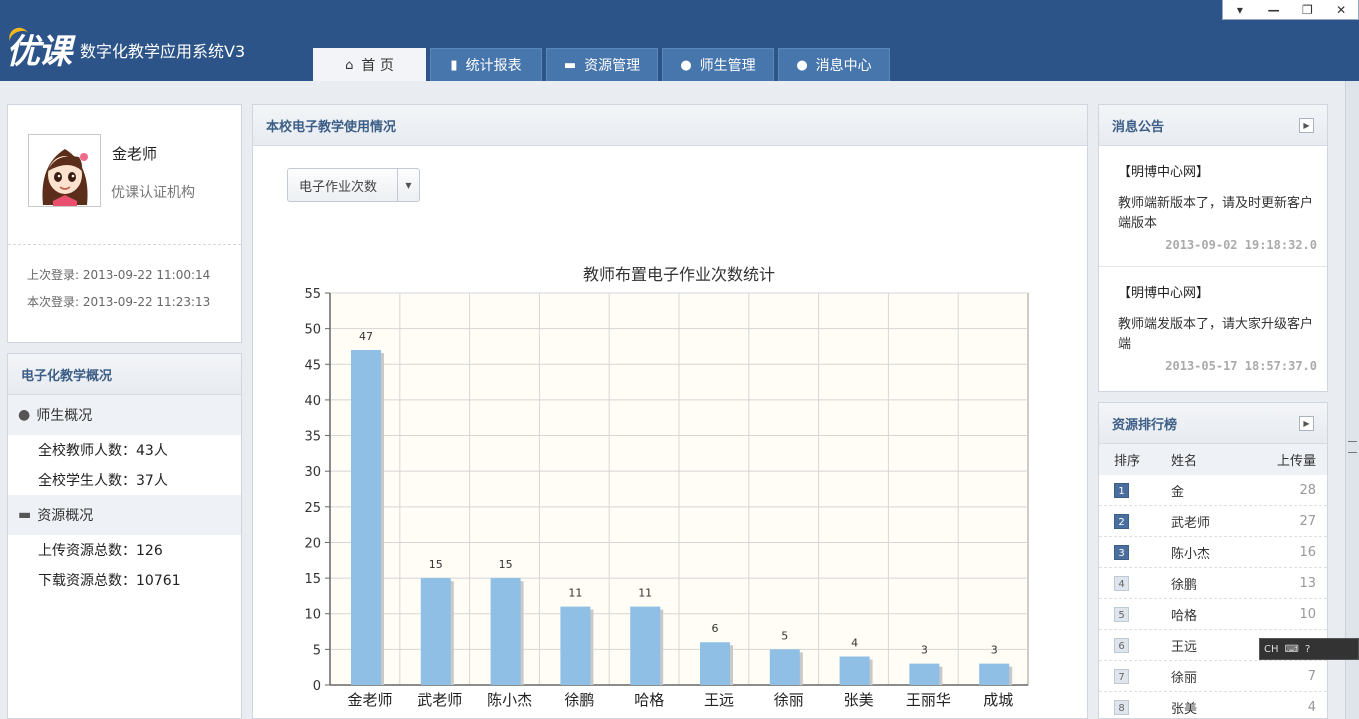 The height and width of the screenshot is (719, 1359). I want to click on rank-cell: 4, so click(1134, 583).